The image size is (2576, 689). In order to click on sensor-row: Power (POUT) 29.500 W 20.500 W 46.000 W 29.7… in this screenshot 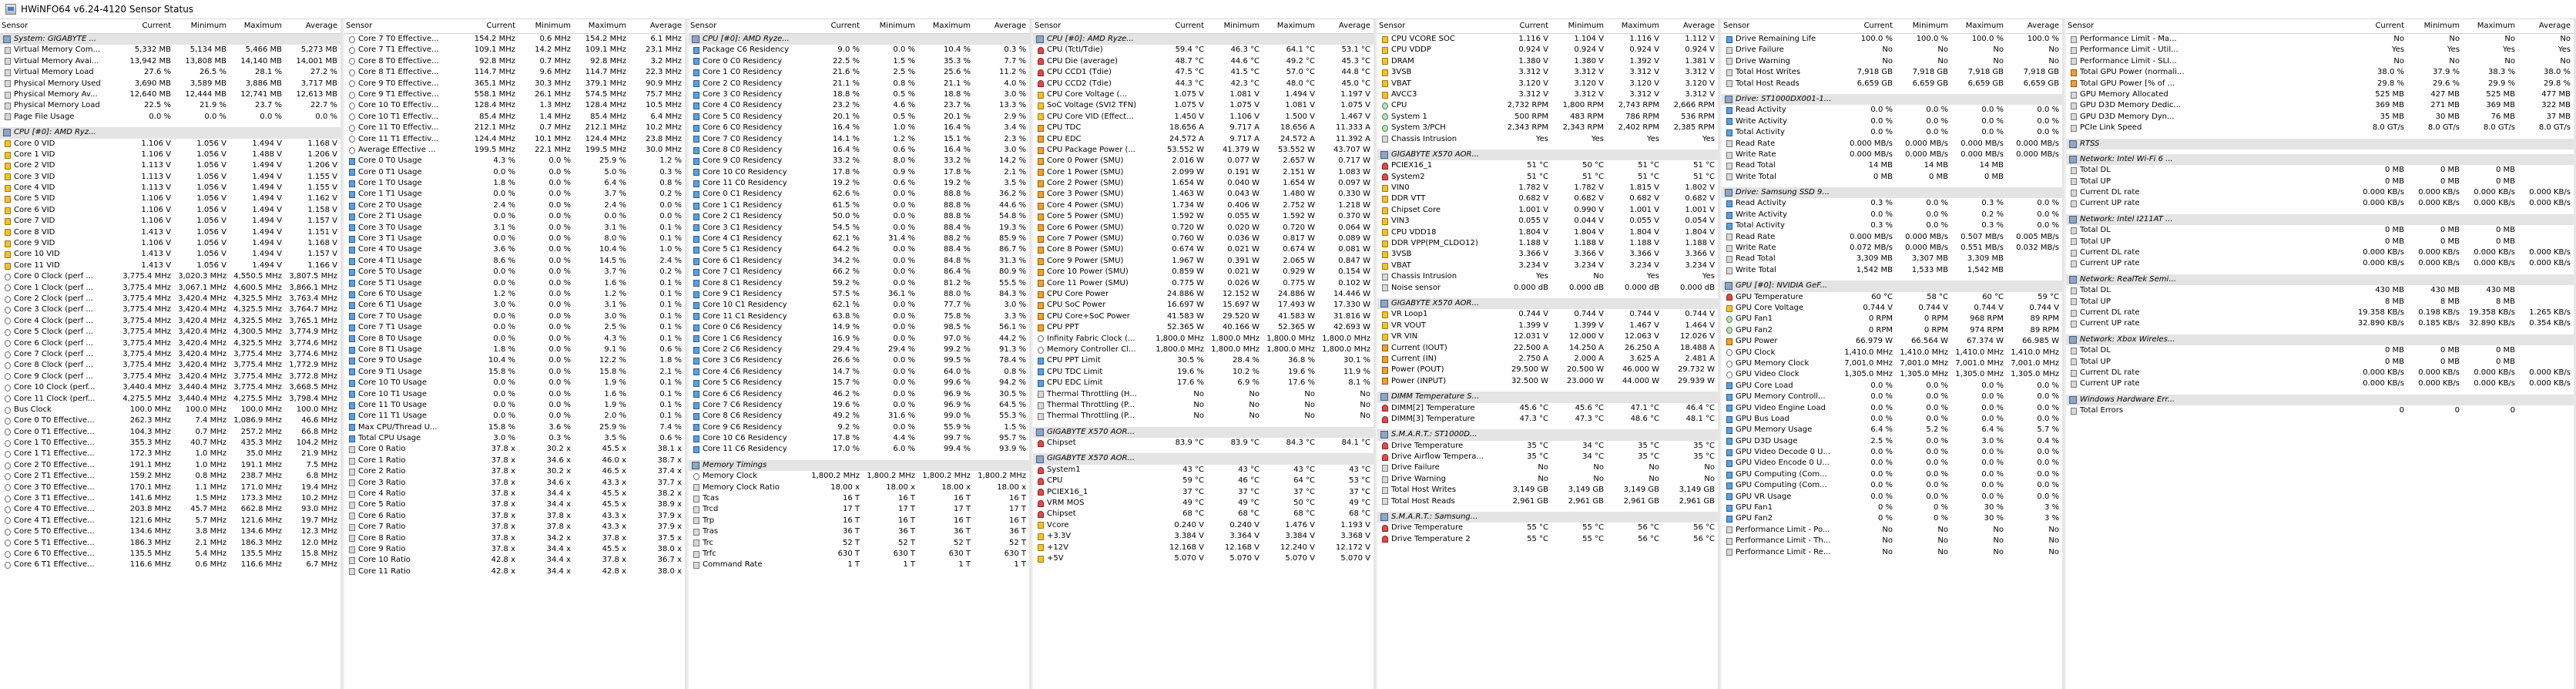, I will do `click(1547, 370)`.